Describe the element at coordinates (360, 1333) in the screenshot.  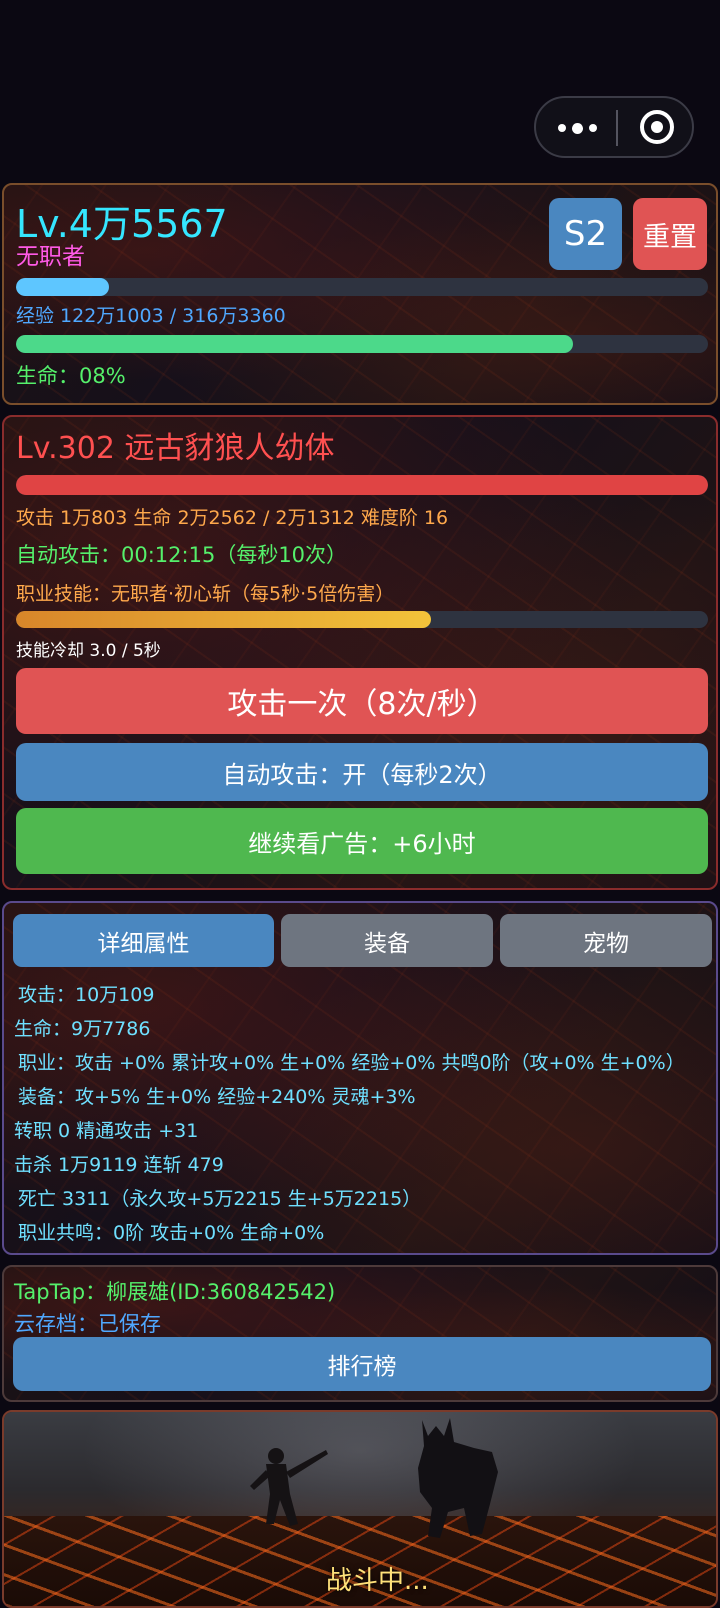
I see `account-panel: TapTap：柳展雄(ID:360842542) 云存档：已保存 排行榜` at that location.